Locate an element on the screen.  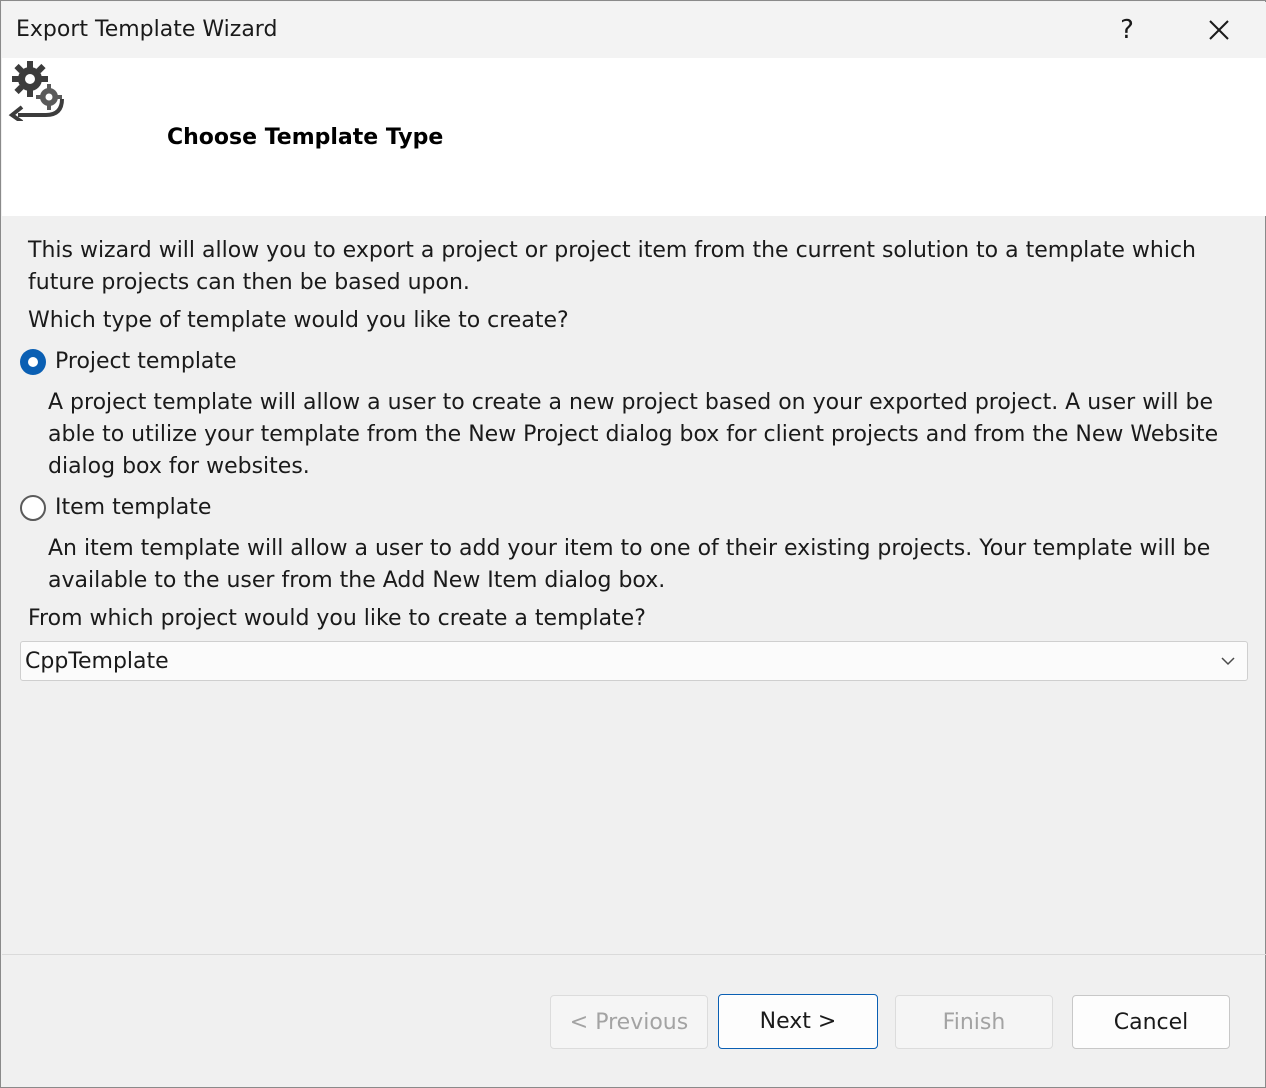
help-icon: ? is located at coordinates (1127, 30).